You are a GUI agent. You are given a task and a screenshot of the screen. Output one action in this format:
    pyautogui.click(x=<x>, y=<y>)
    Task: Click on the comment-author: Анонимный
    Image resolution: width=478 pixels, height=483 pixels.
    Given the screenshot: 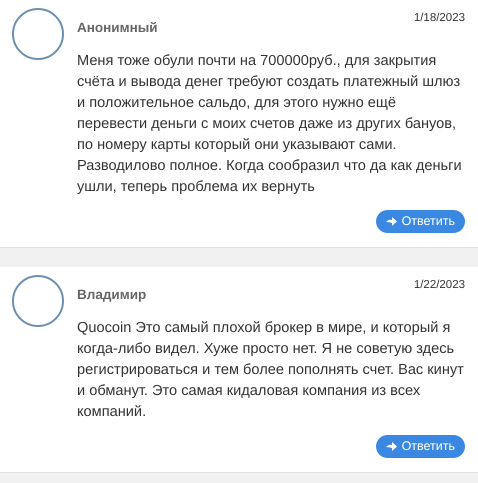 What is the action you would take?
    pyautogui.click(x=117, y=27)
    